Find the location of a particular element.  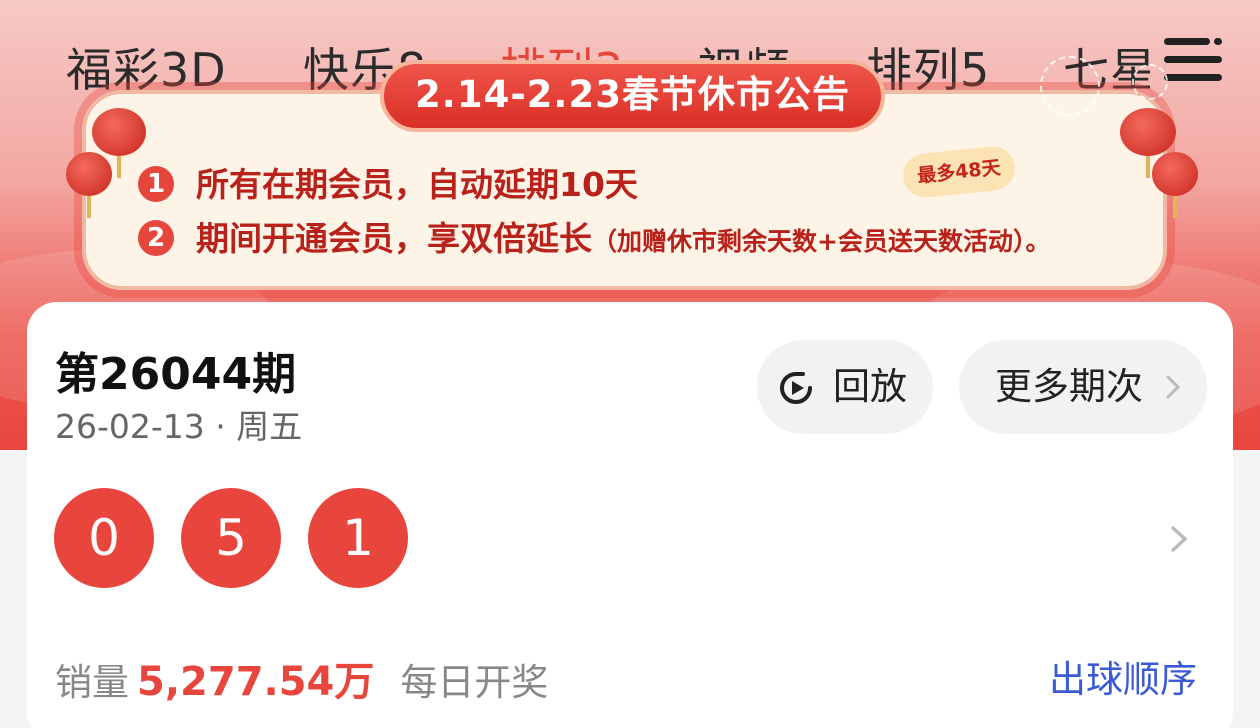

replay-button: 回放 is located at coordinates (845, 387).